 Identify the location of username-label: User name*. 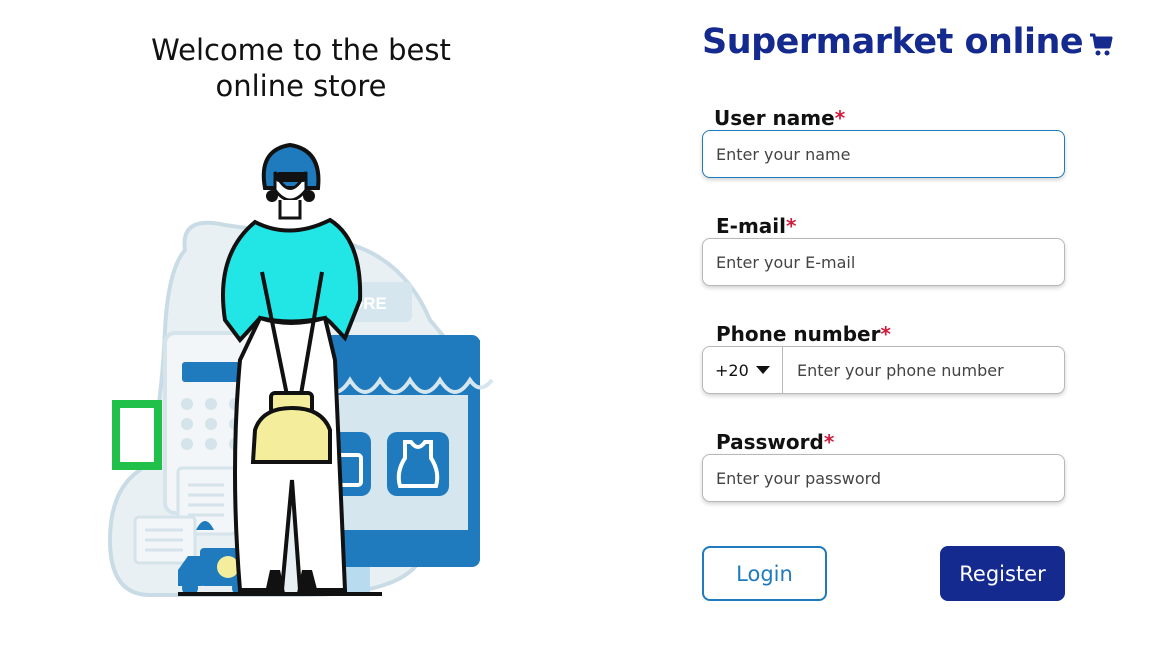
(779, 118).